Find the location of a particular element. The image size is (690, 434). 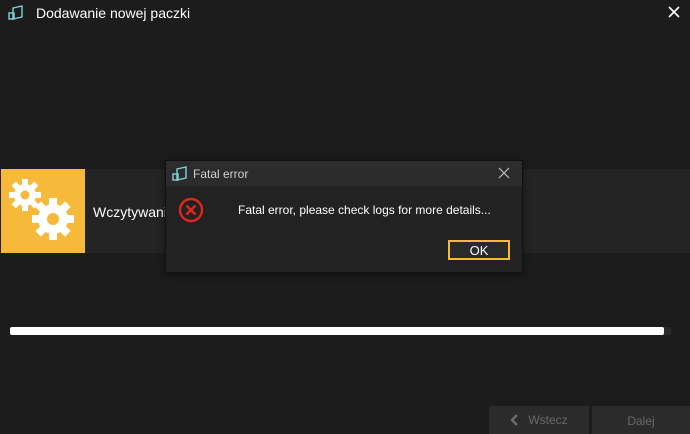

error-x-icon is located at coordinates (191, 210).